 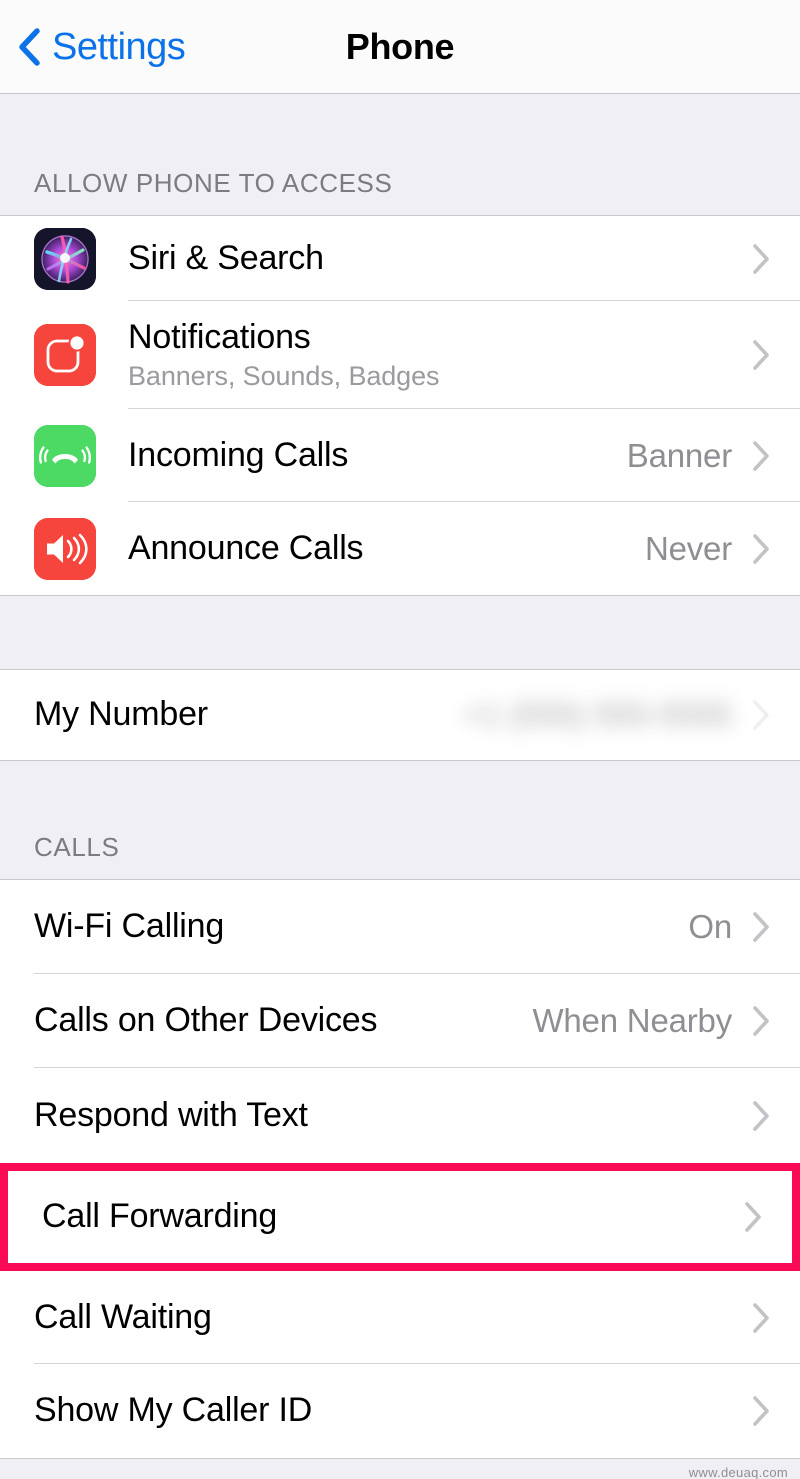 What do you see at coordinates (440, 355) in the screenshot?
I see `row-text-container: Notifications Banners, Sounds, Badges` at bounding box center [440, 355].